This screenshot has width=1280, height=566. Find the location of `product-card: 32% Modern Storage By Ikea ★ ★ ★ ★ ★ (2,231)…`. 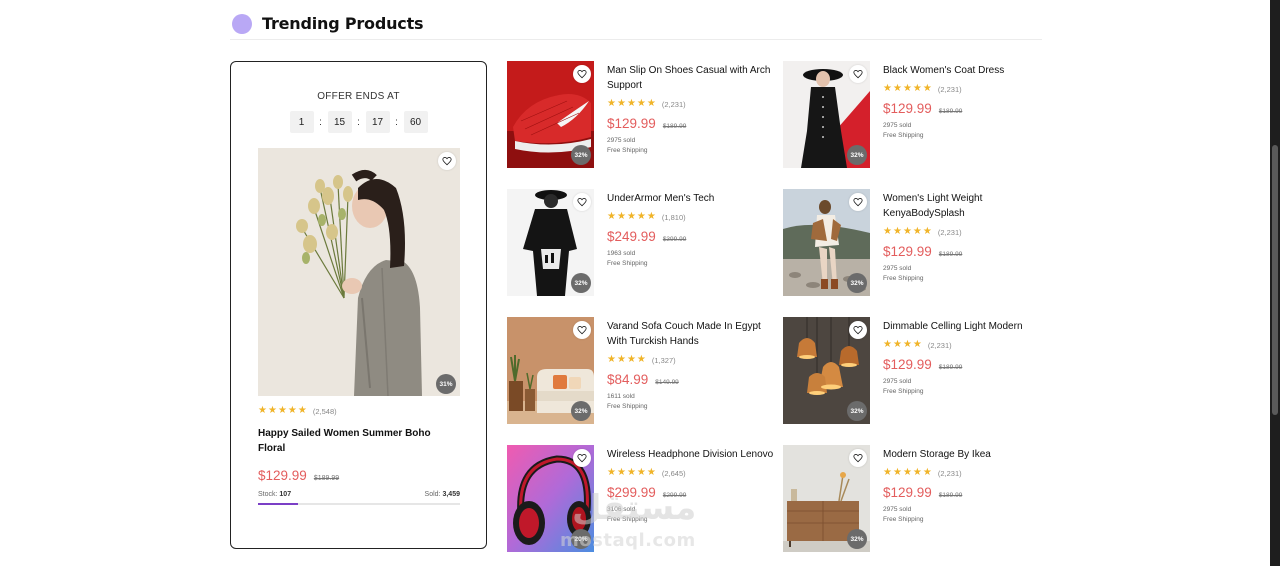

product-card: 32% Modern Storage By Ikea ★ ★ ★ ★ ★ (2,231)… is located at coordinates (918, 499).